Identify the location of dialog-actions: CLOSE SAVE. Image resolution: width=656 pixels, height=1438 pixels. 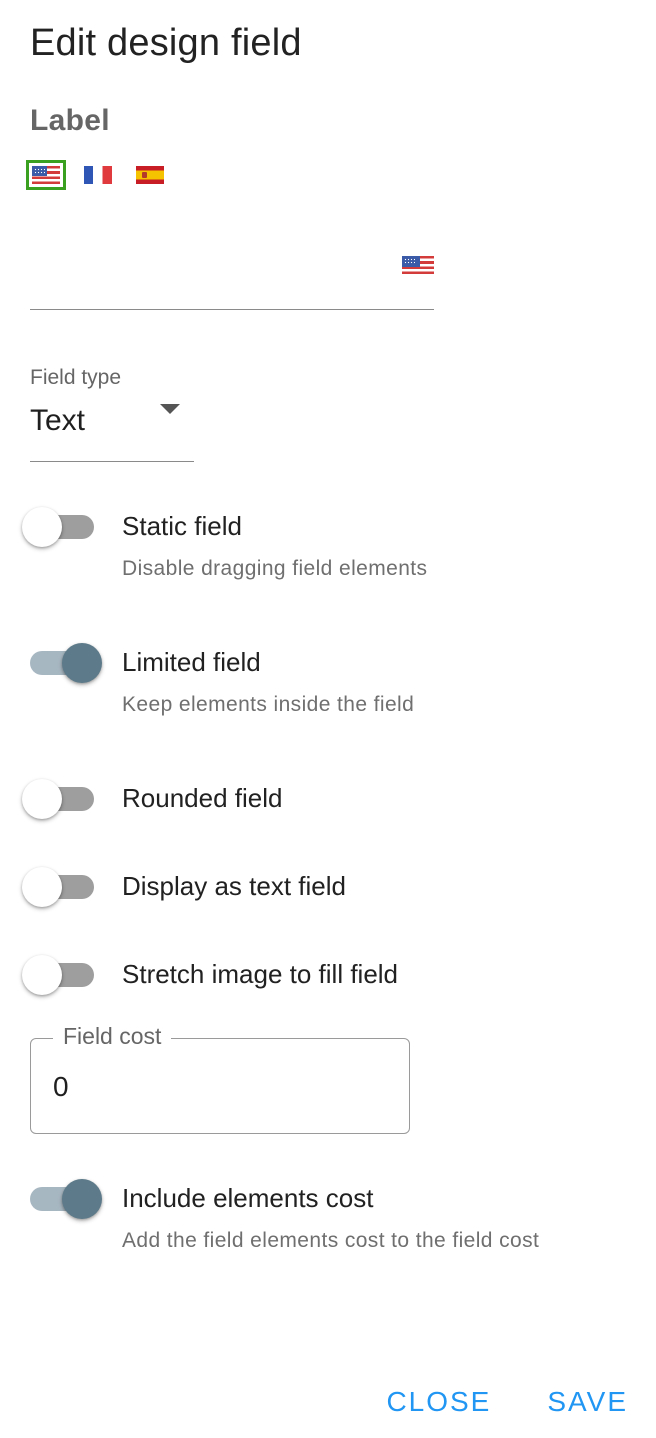
(485, 1402).